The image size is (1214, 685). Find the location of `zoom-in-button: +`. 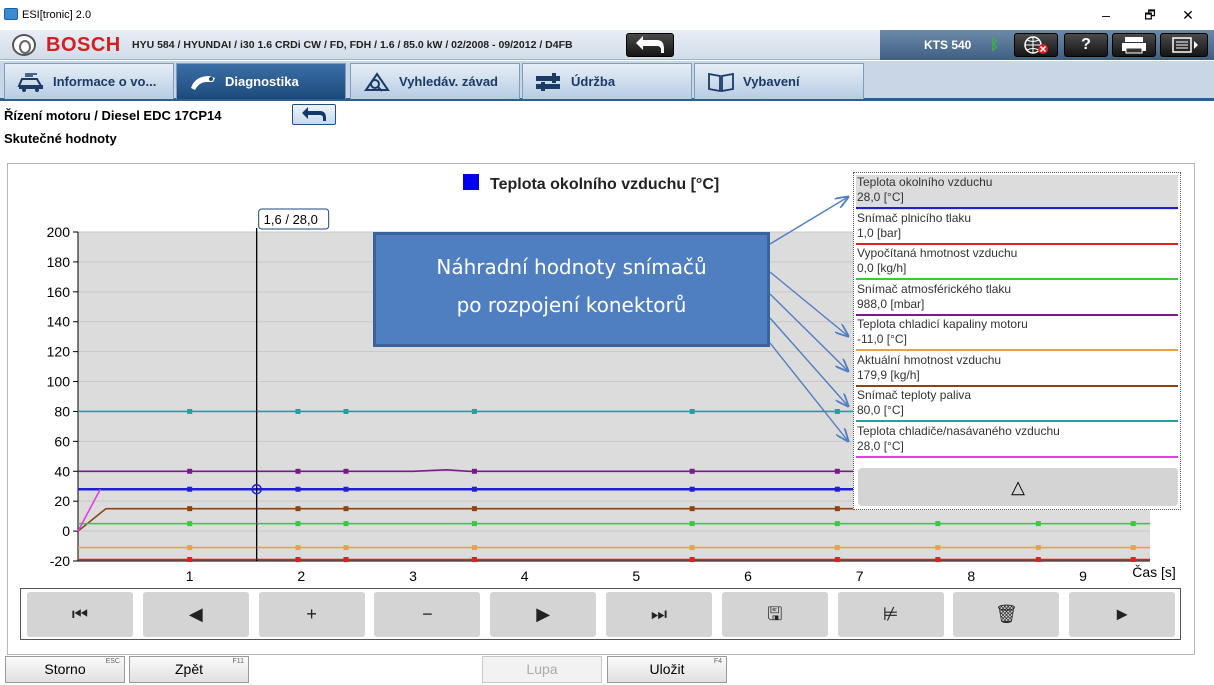

zoom-in-button: + is located at coordinates (311, 614).